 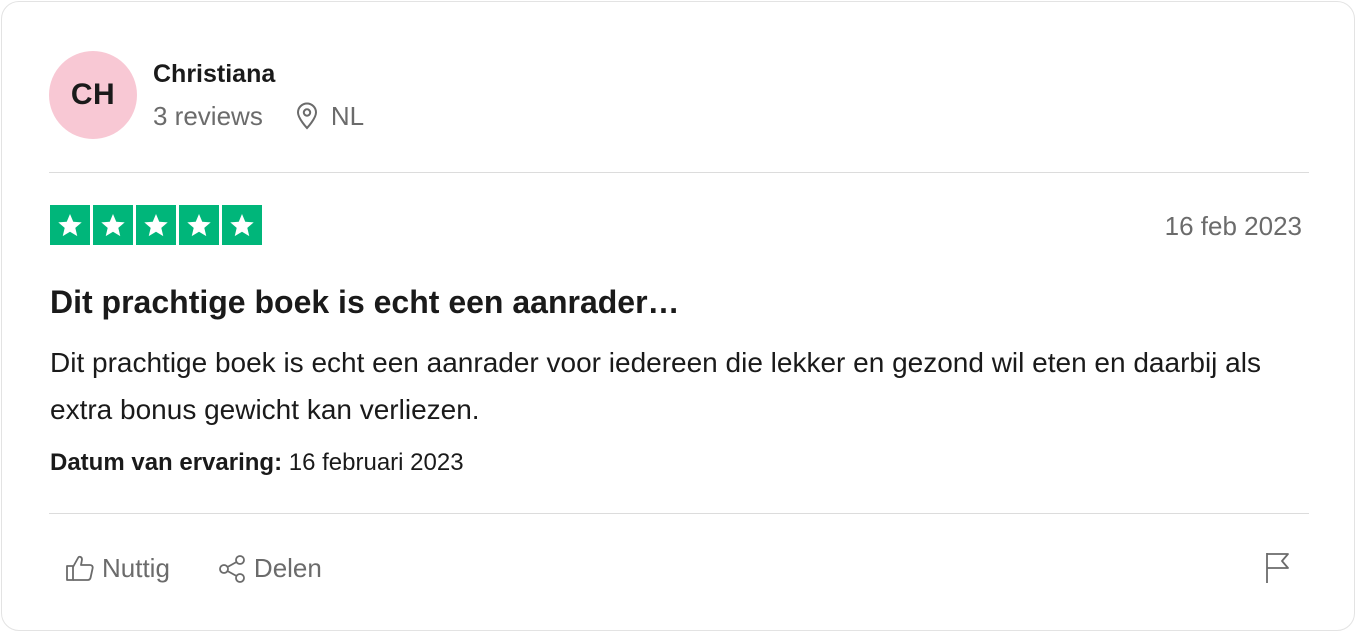 I want to click on consumer-name: Christiana, so click(x=258, y=74).